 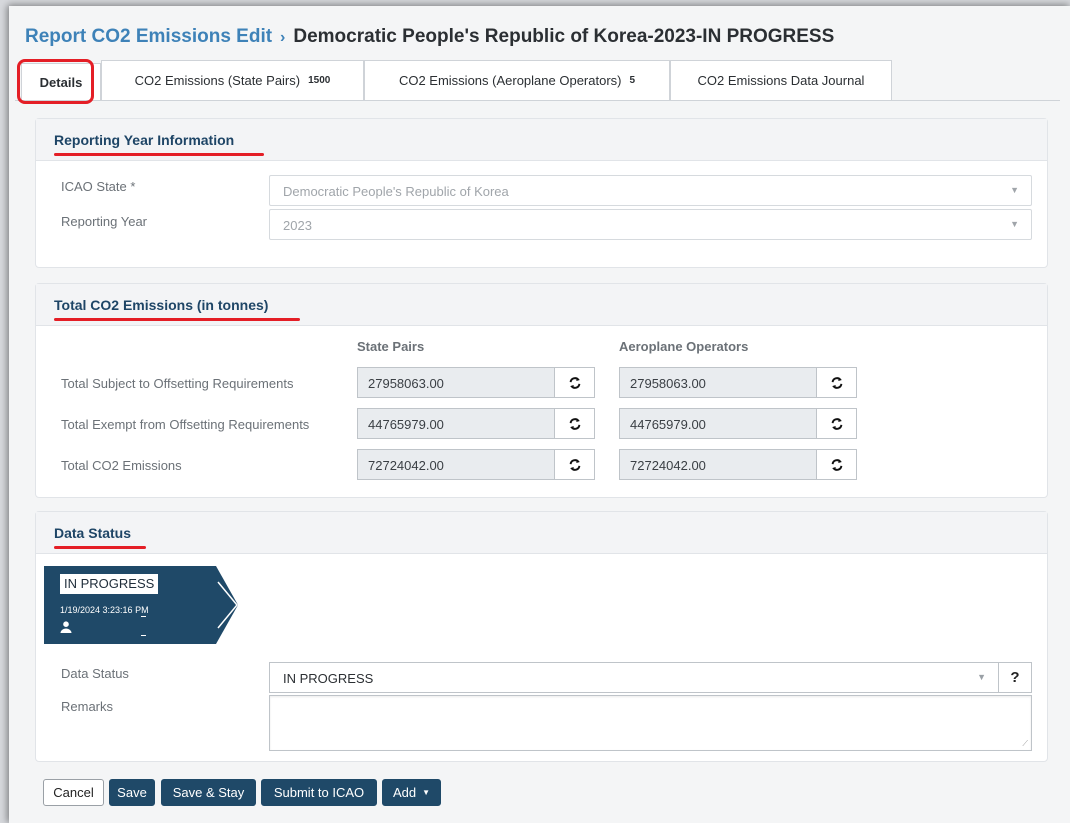 What do you see at coordinates (95, 673) in the screenshot?
I see `data-status-label: Data Status` at bounding box center [95, 673].